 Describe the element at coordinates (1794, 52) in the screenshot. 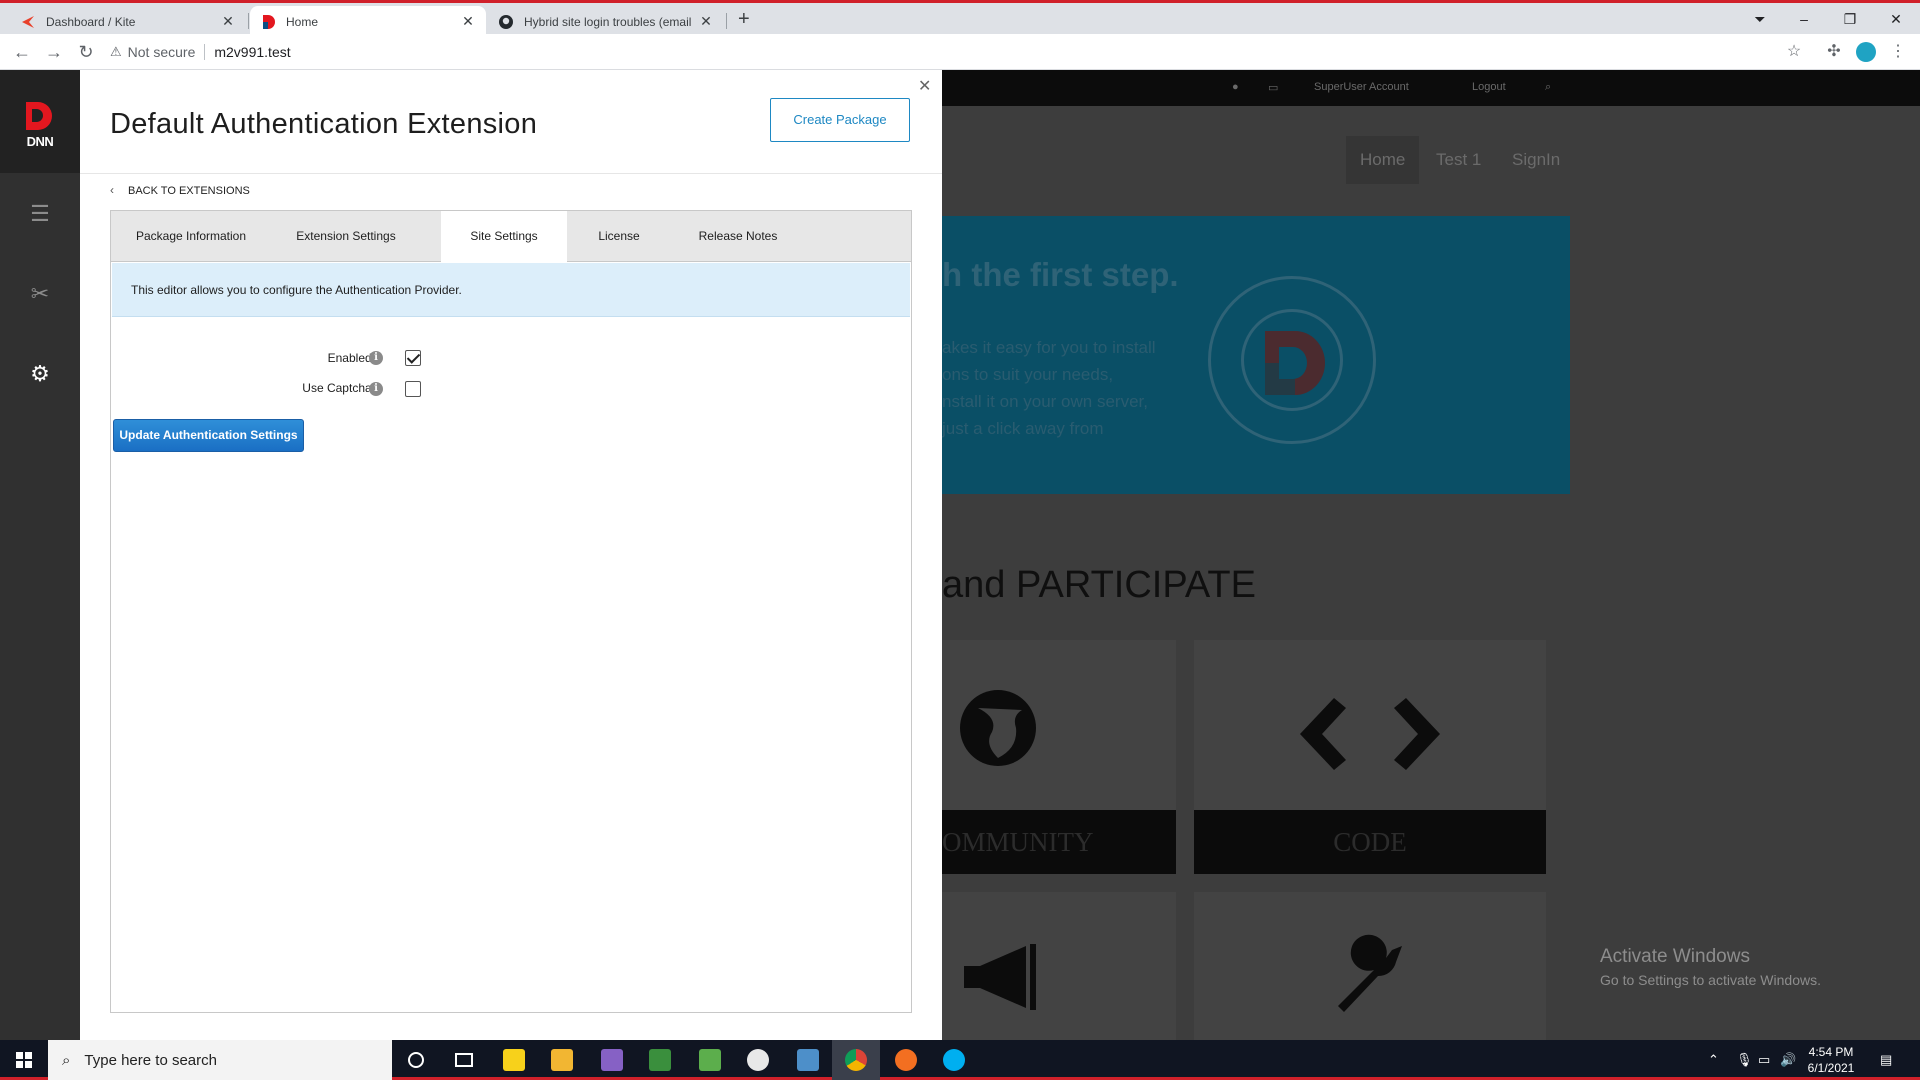

I see `bookmark-star-icon: ☆` at that location.